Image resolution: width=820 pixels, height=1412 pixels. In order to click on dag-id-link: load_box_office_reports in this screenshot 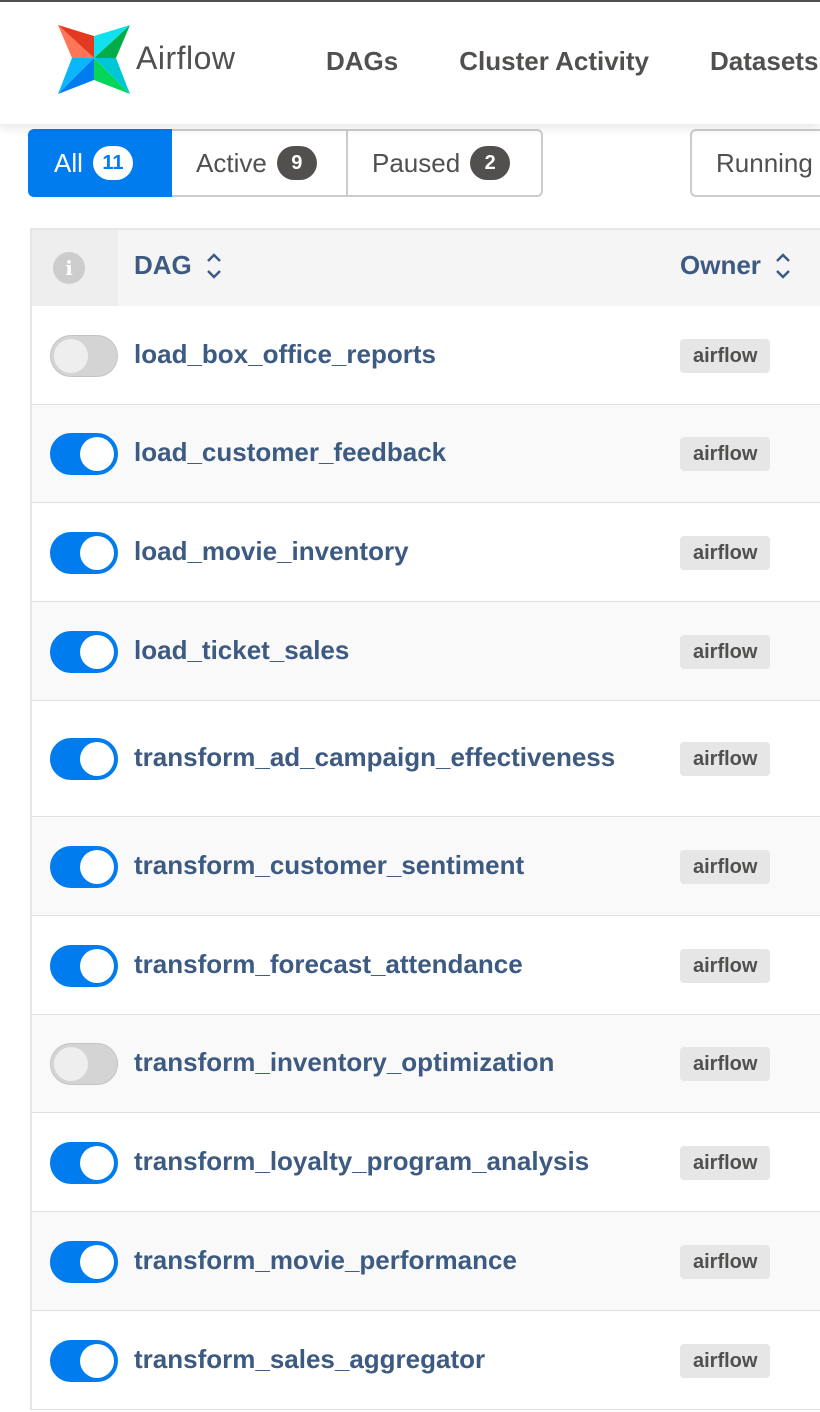, I will do `click(285, 354)`.